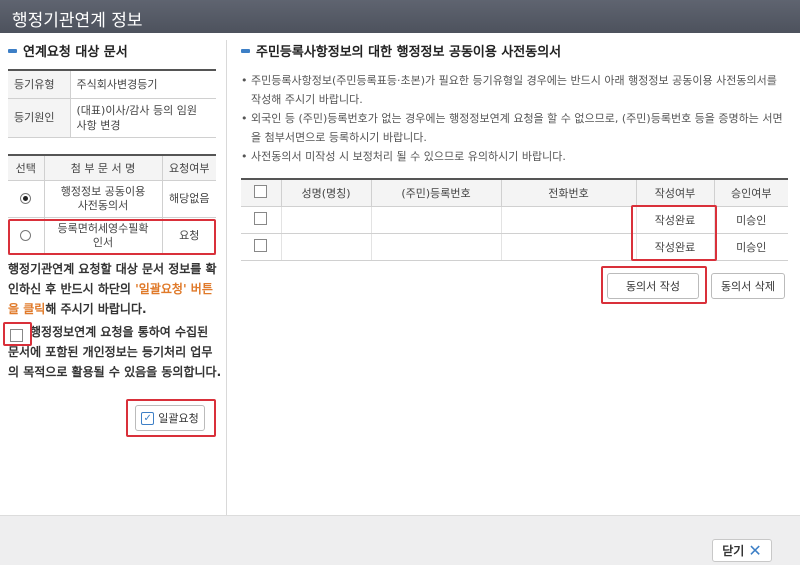 The image size is (800, 565). What do you see at coordinates (401, 50) in the screenshot?
I see `consent-section-title: 주민등록사항정보의 대한 행정정보 공동이용 사전동의서` at bounding box center [401, 50].